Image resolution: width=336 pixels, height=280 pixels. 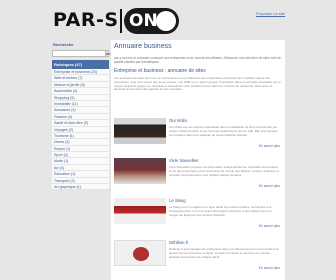 I want to click on search-button: ok, so click(x=108, y=53).